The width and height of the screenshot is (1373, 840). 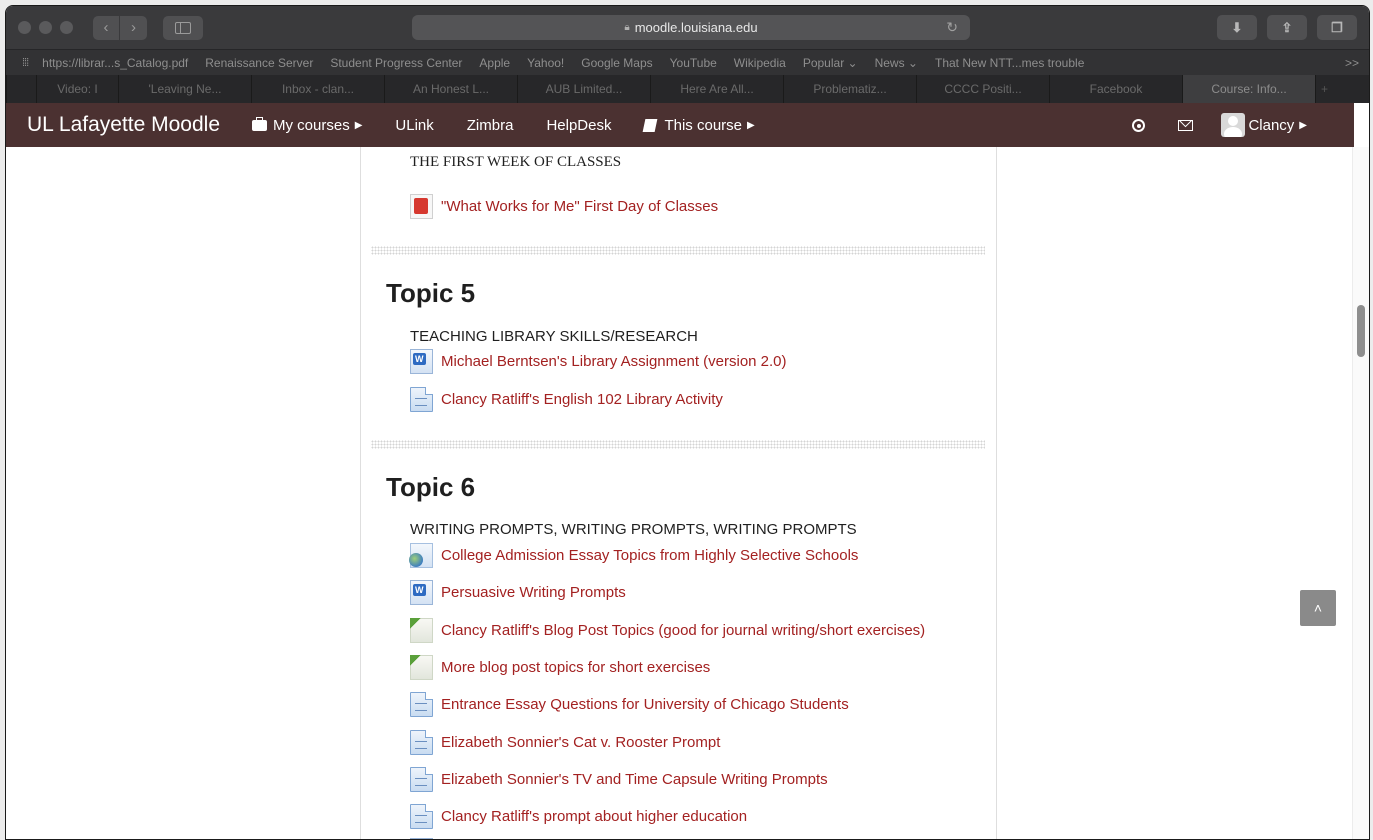 I want to click on page-scrollbar, so click(x=1360, y=493).